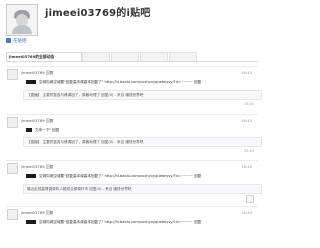 The height and width of the screenshot is (248, 320). Describe the element at coordinates (47, 130) in the screenshot. I see `feed-text: 文体一下" 回复` at that location.